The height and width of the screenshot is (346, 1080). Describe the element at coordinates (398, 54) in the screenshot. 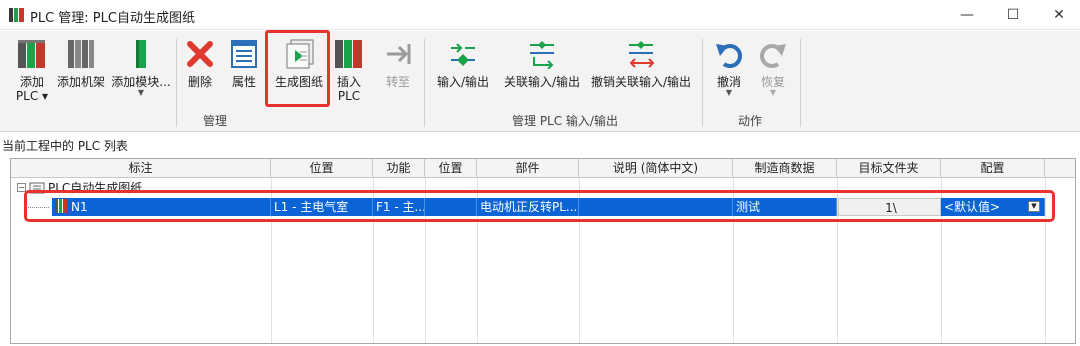

I see `goto-arrow-icon` at that location.